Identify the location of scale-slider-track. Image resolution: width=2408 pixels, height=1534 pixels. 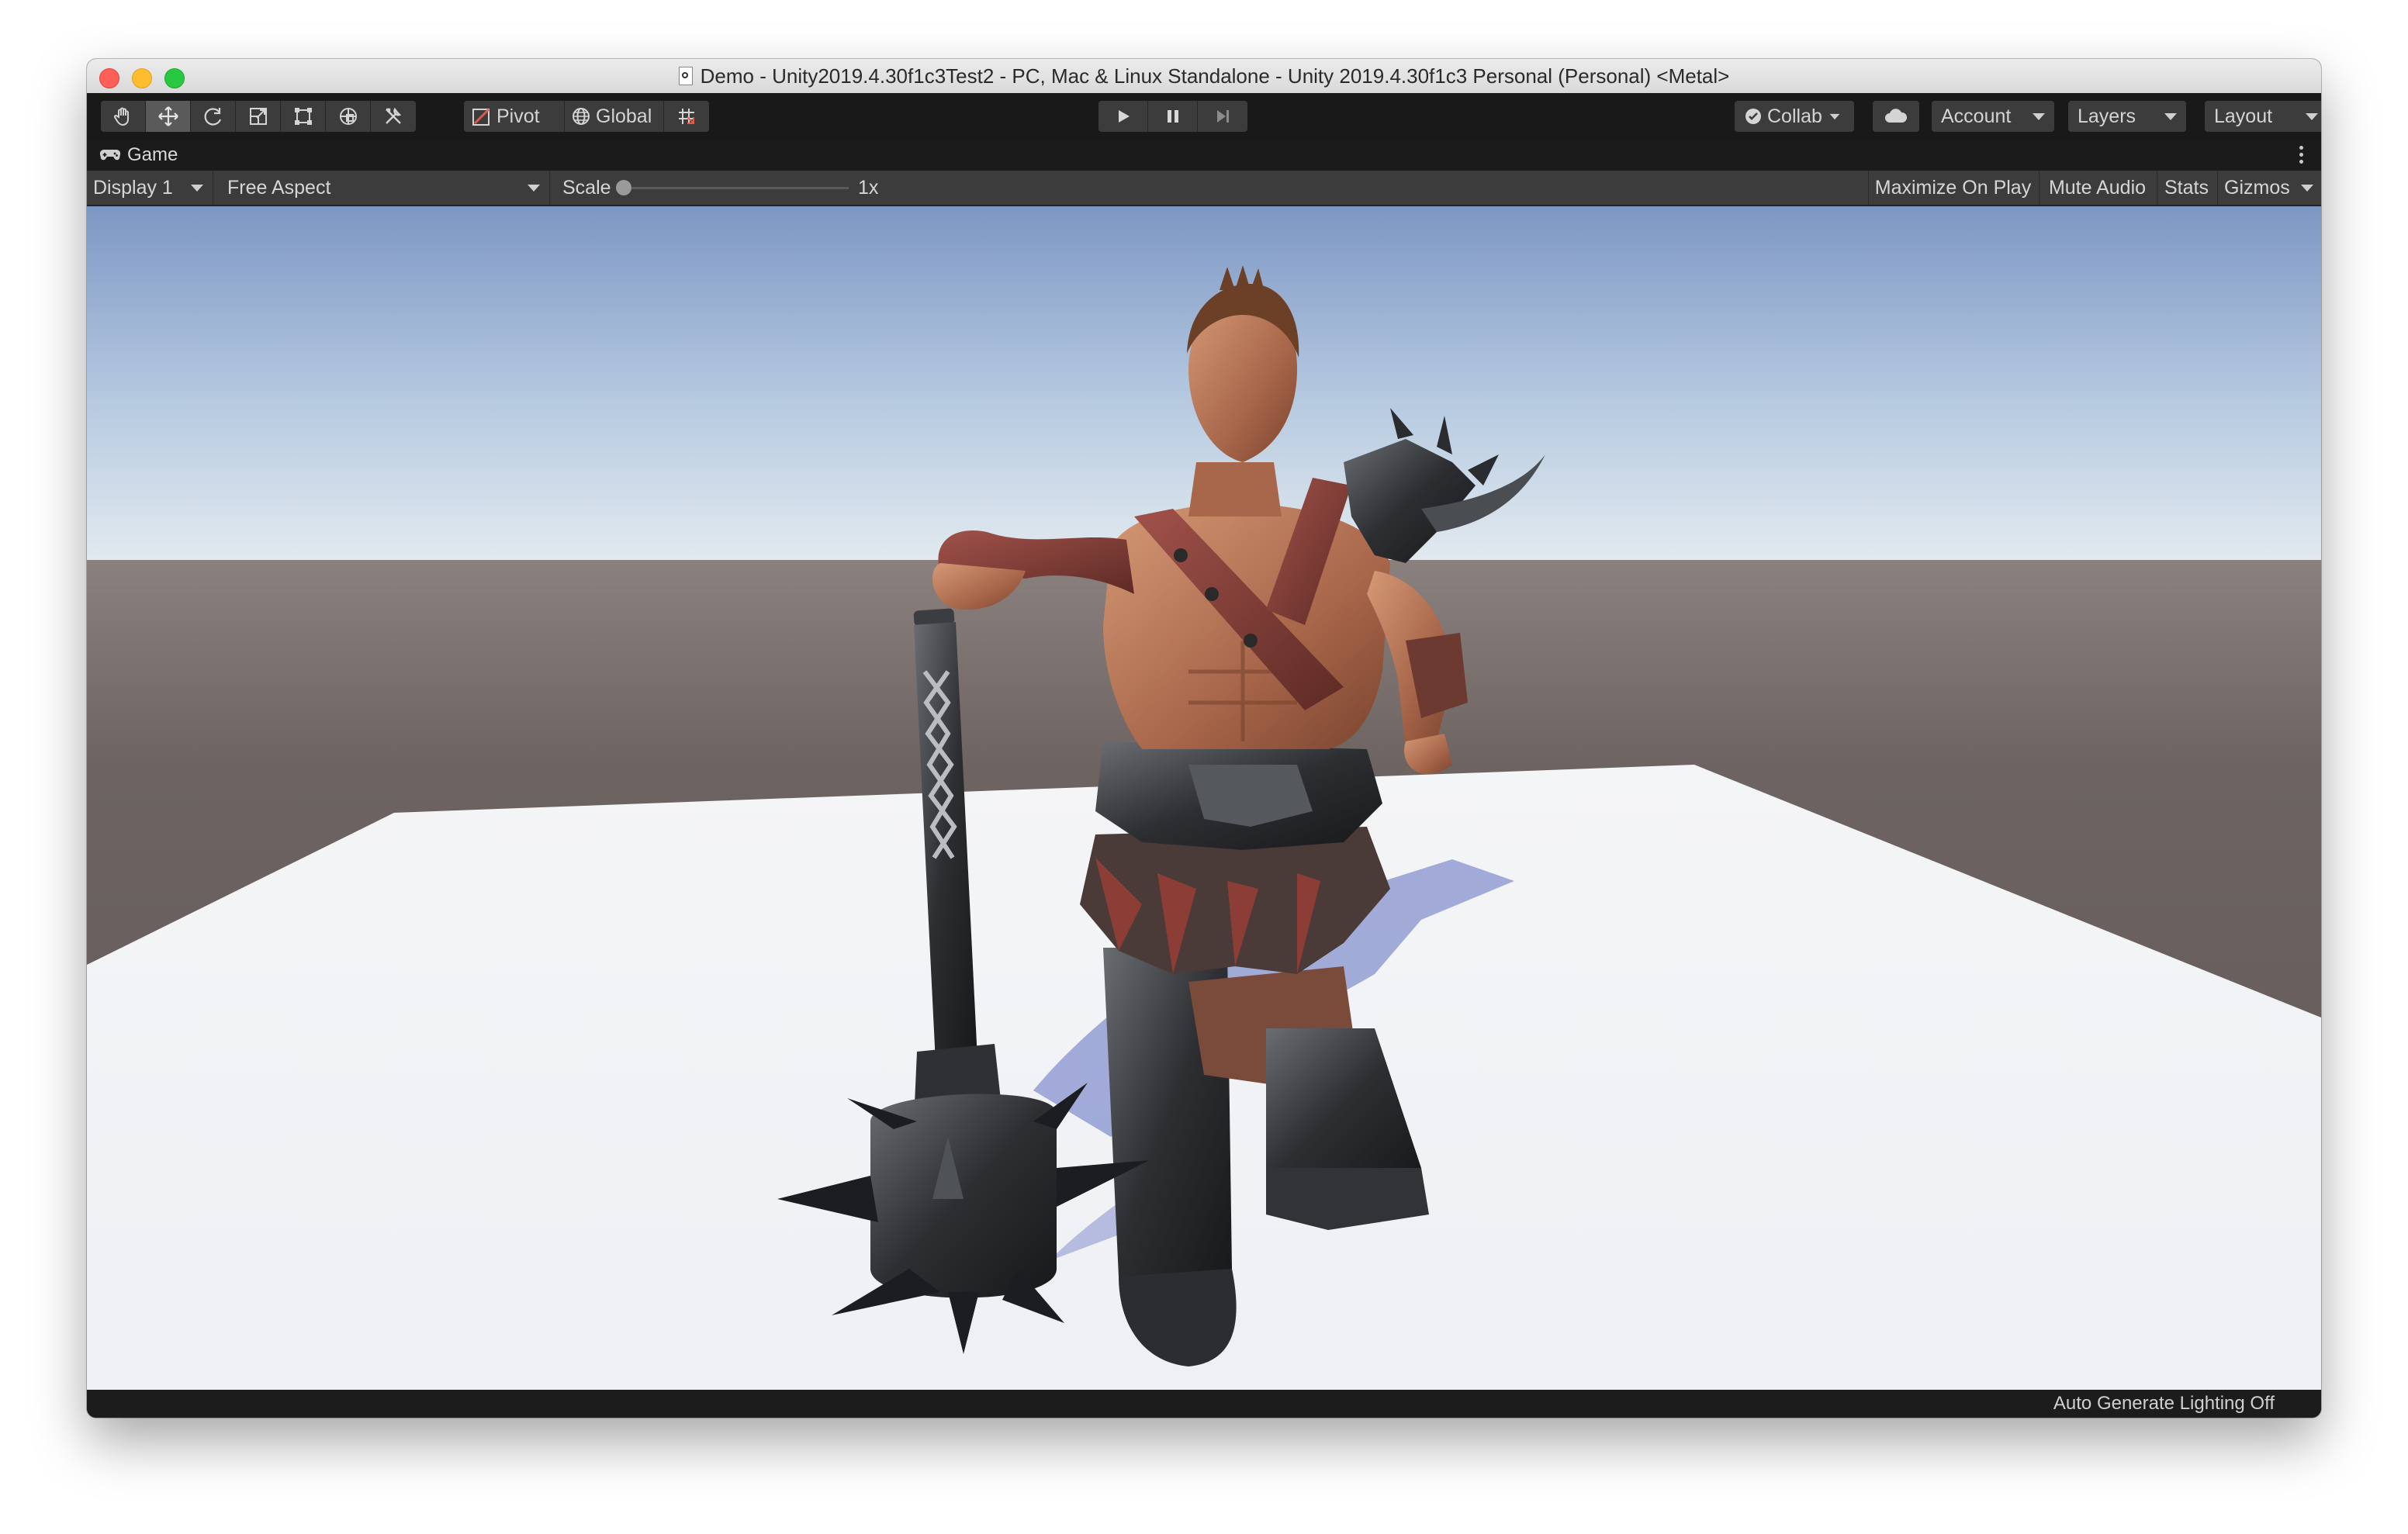
(735, 188).